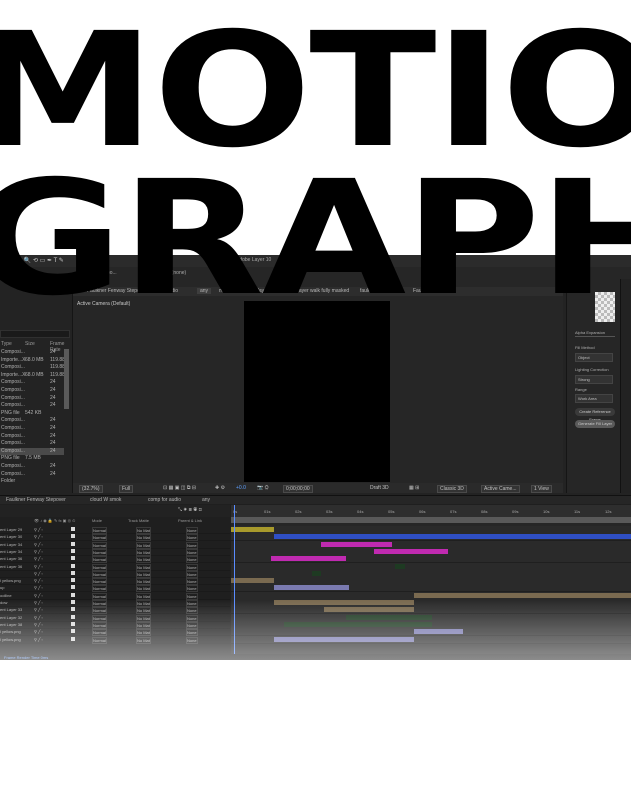 The height and width of the screenshot is (789, 631). Describe the element at coordinates (30, 344) in the screenshot. I see `size-column-header: Size` at that location.